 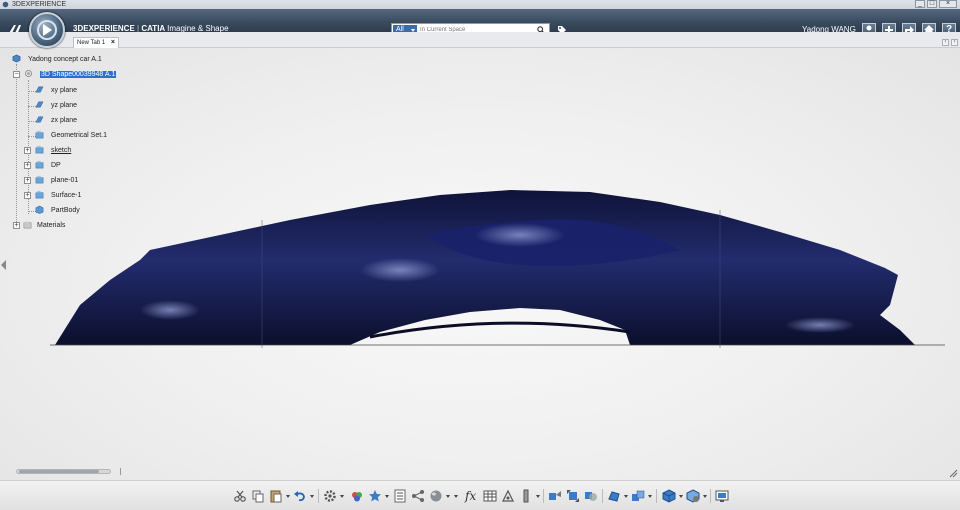 What do you see at coordinates (66, 195) in the screenshot?
I see `tree-label-surface-1: Surface-1` at bounding box center [66, 195].